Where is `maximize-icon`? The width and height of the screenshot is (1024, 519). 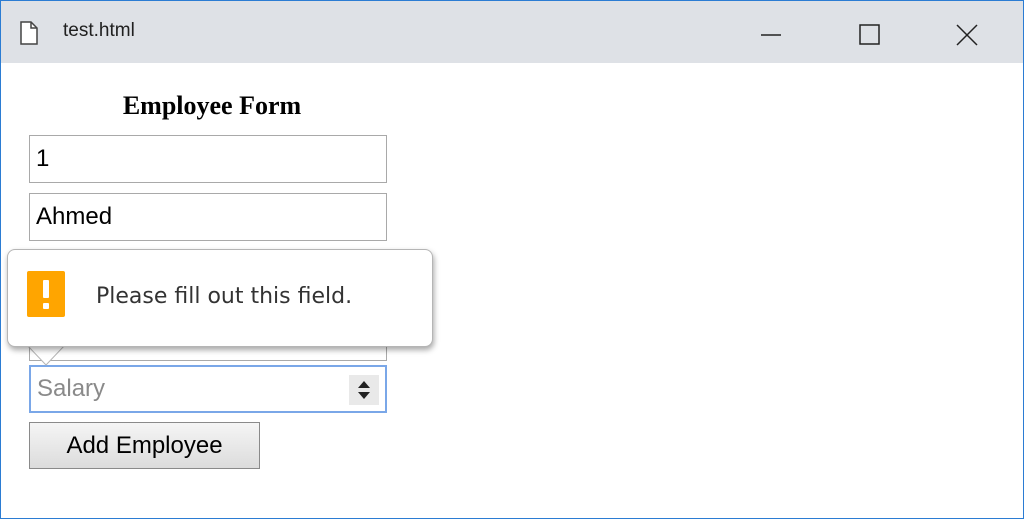 maximize-icon is located at coordinates (869, 34).